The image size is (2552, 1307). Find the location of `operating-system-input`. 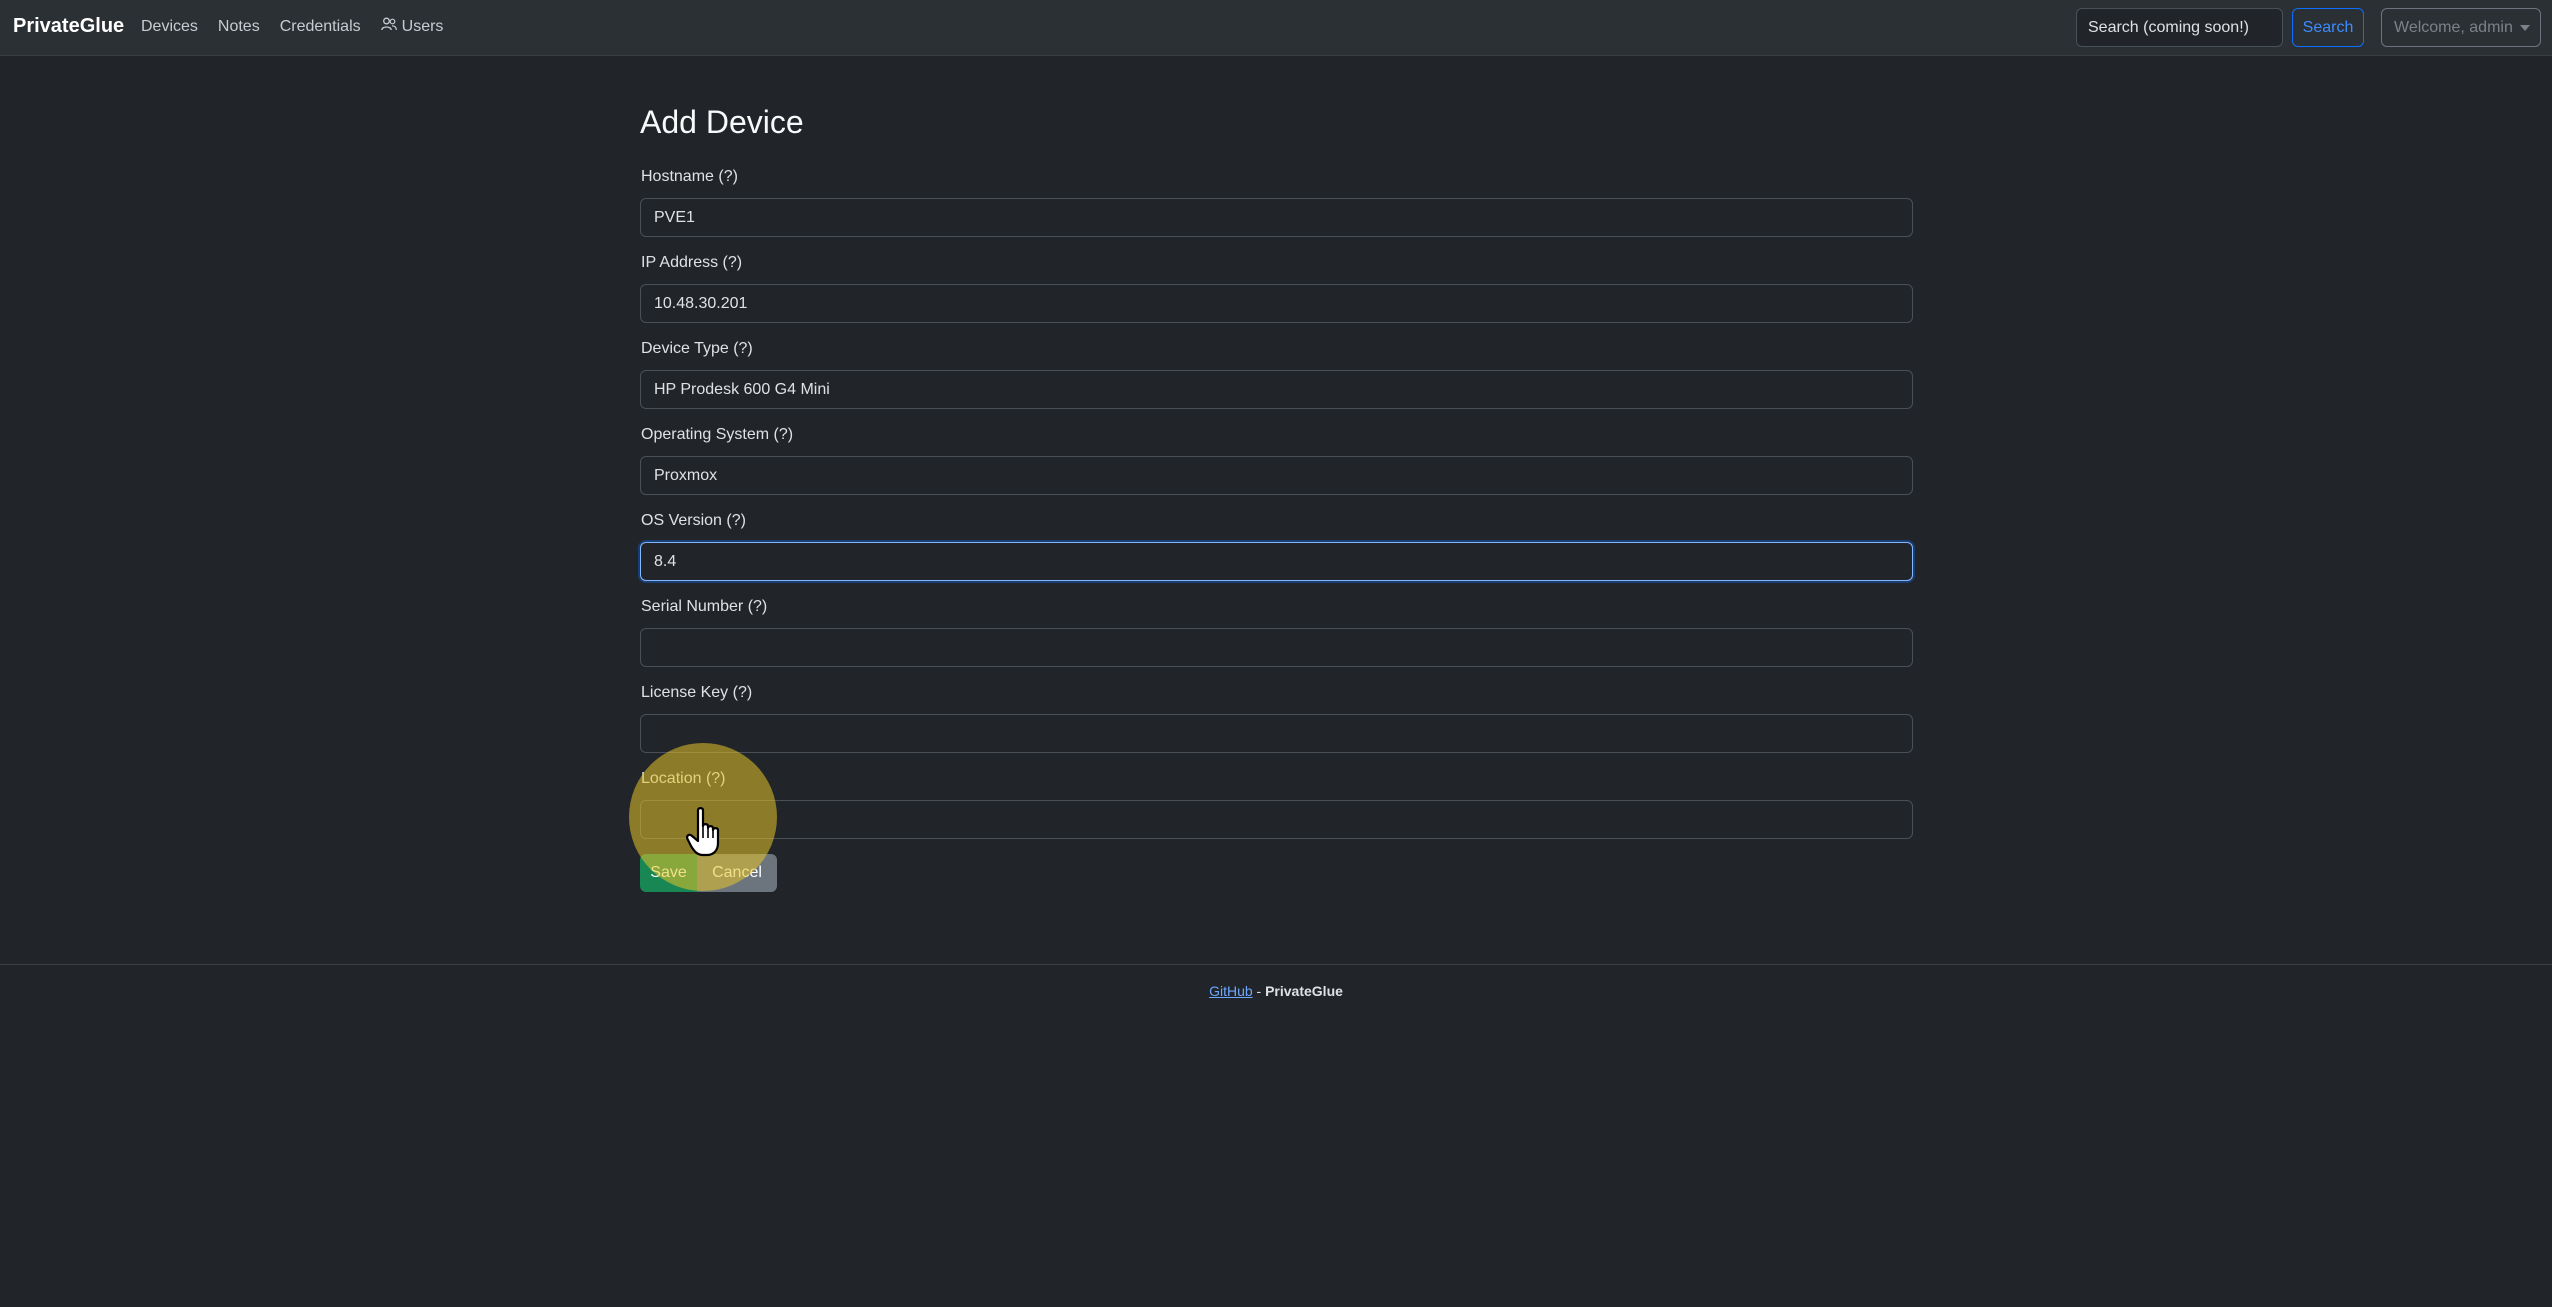

operating-system-input is located at coordinates (1276, 475).